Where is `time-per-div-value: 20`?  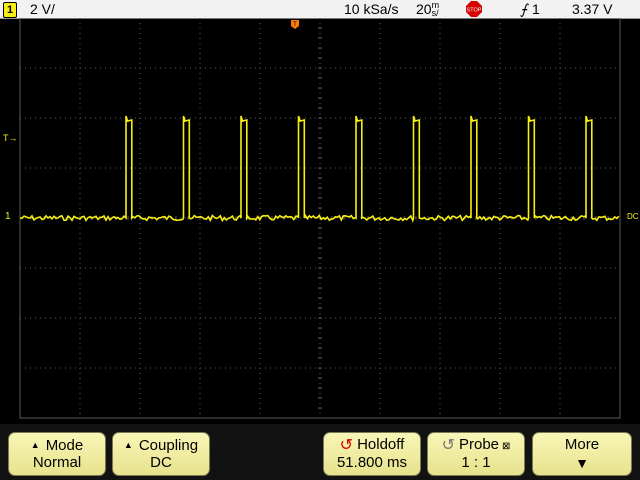
time-per-div-value: 20 is located at coordinates (424, 9).